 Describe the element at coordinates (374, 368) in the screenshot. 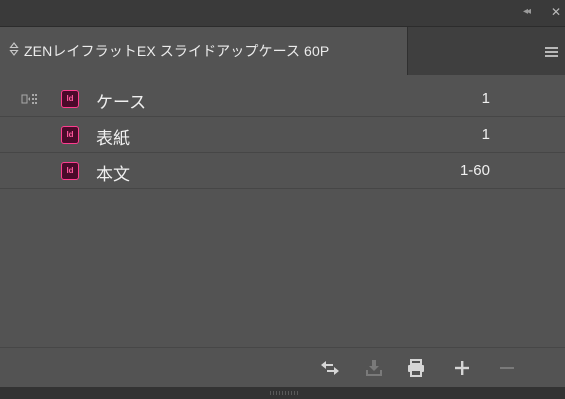

I see `update-icon` at that location.